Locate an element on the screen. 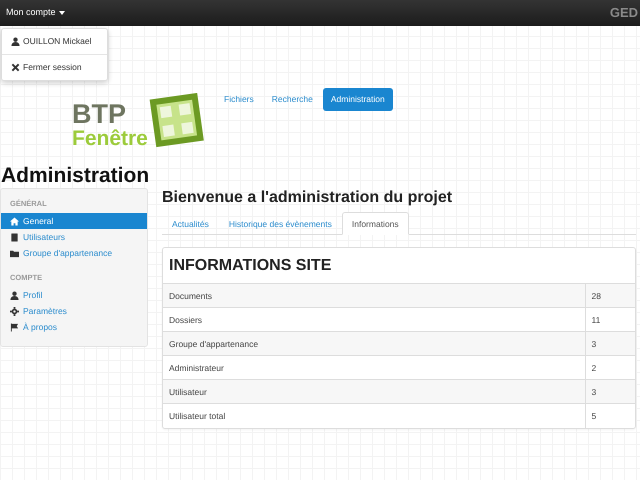  table-cell: 5 is located at coordinates (610, 416).